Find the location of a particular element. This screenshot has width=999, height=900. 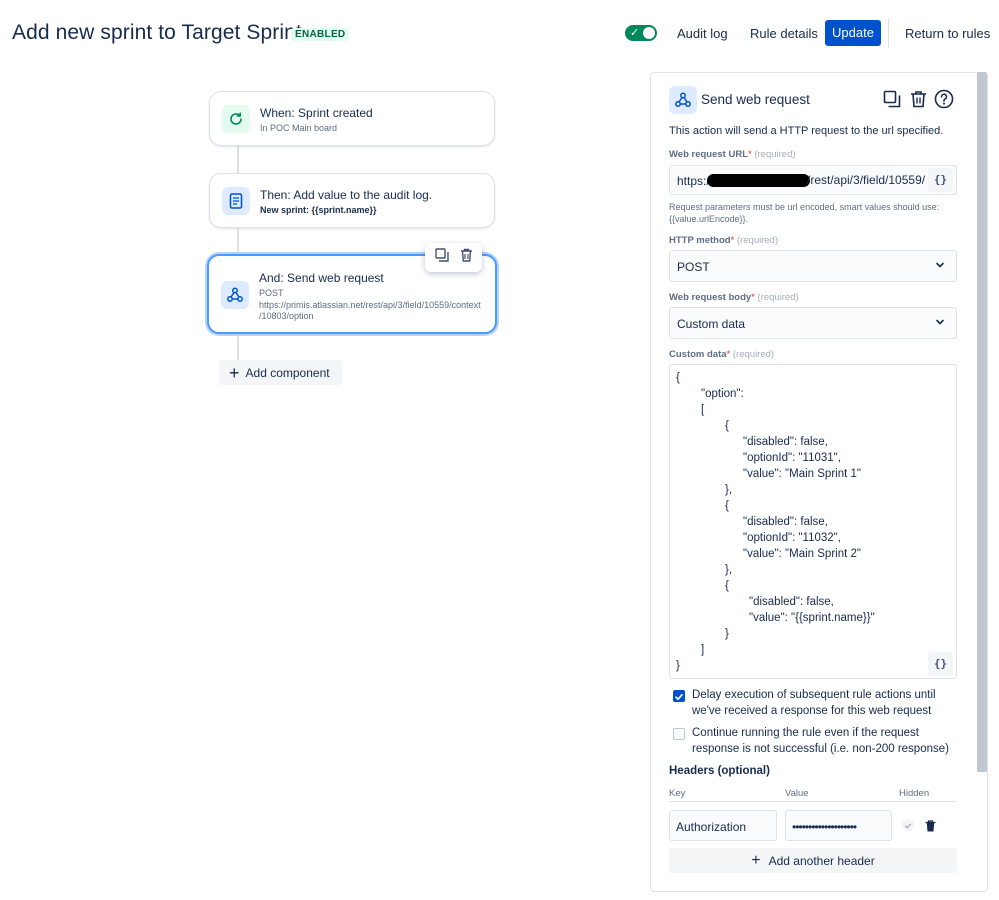

url-prefix: https:/ is located at coordinates (693, 181).